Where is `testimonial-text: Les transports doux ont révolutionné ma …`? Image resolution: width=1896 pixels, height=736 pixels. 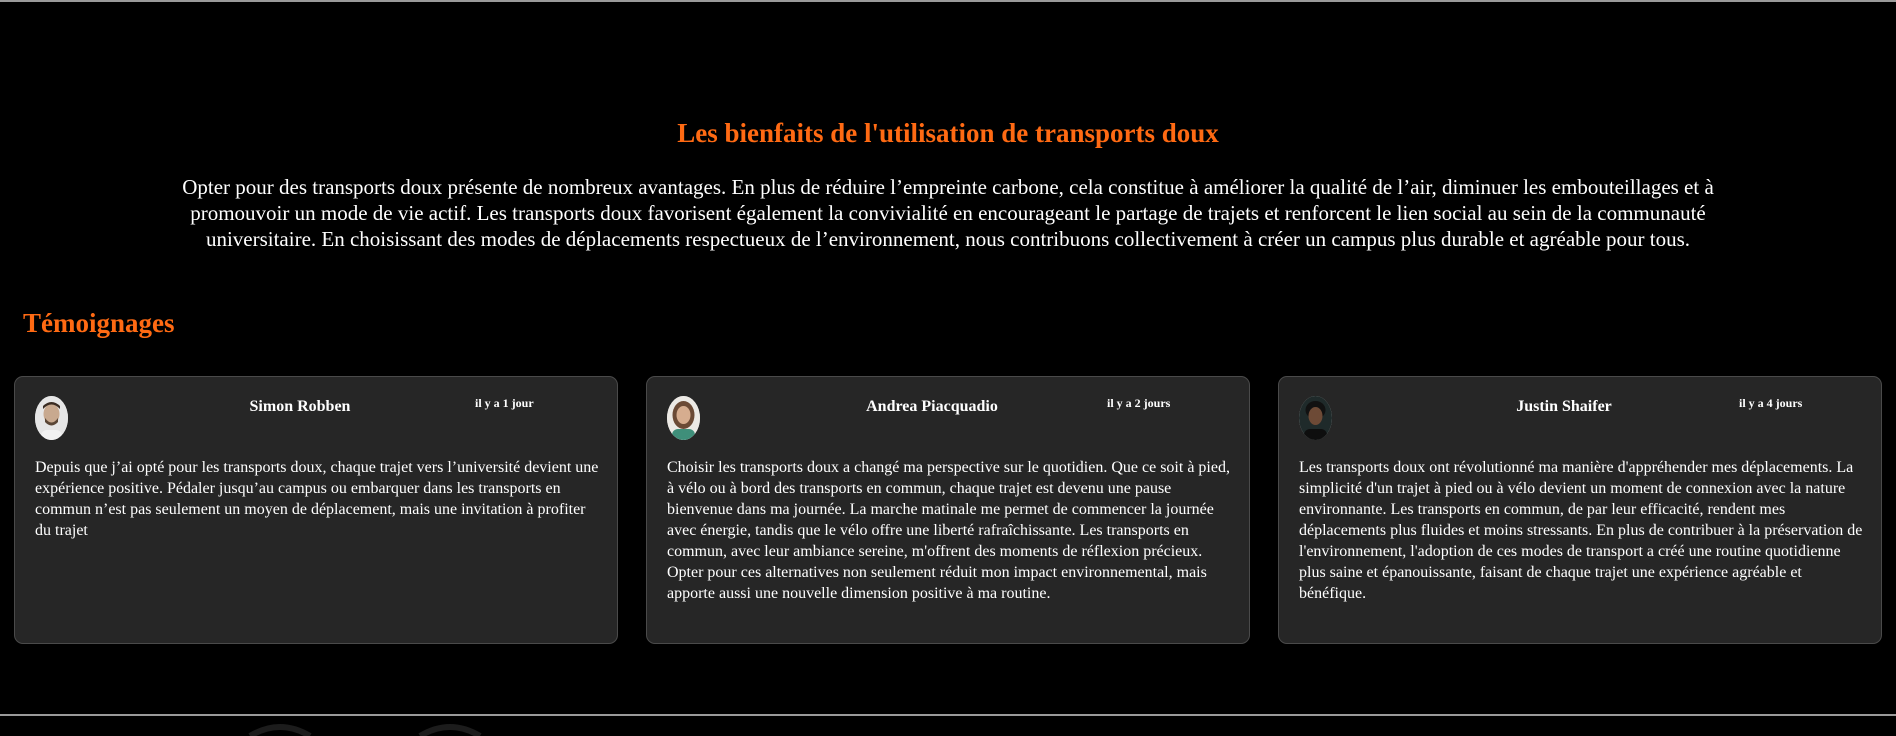
testimonial-text: Les transports doux ont révolutionné ma … is located at coordinates (1581, 530).